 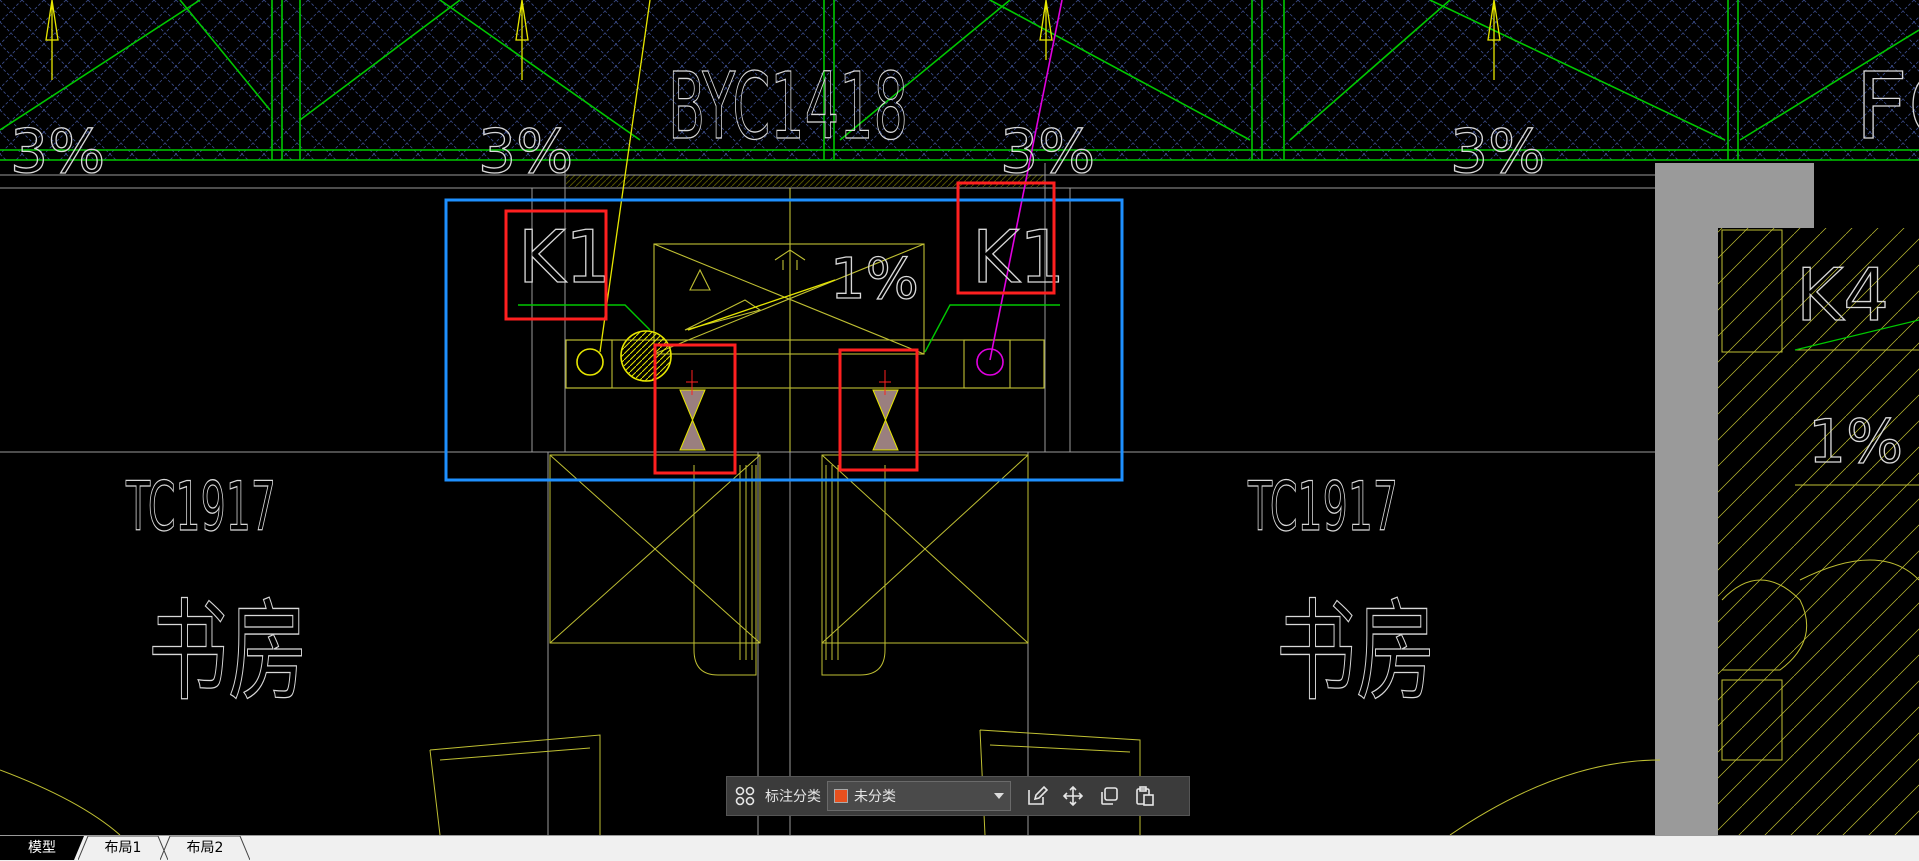 I want to click on category-color-swatch, so click(x=841, y=796).